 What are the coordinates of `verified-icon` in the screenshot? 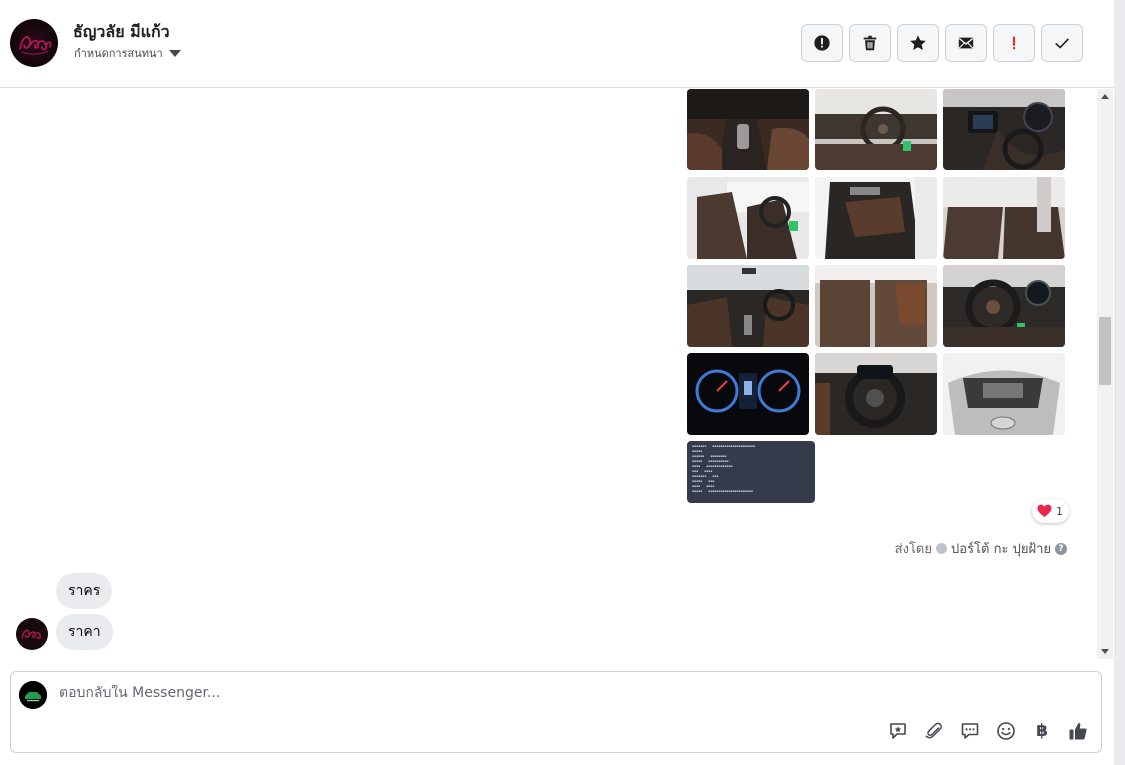 It's located at (941, 548).